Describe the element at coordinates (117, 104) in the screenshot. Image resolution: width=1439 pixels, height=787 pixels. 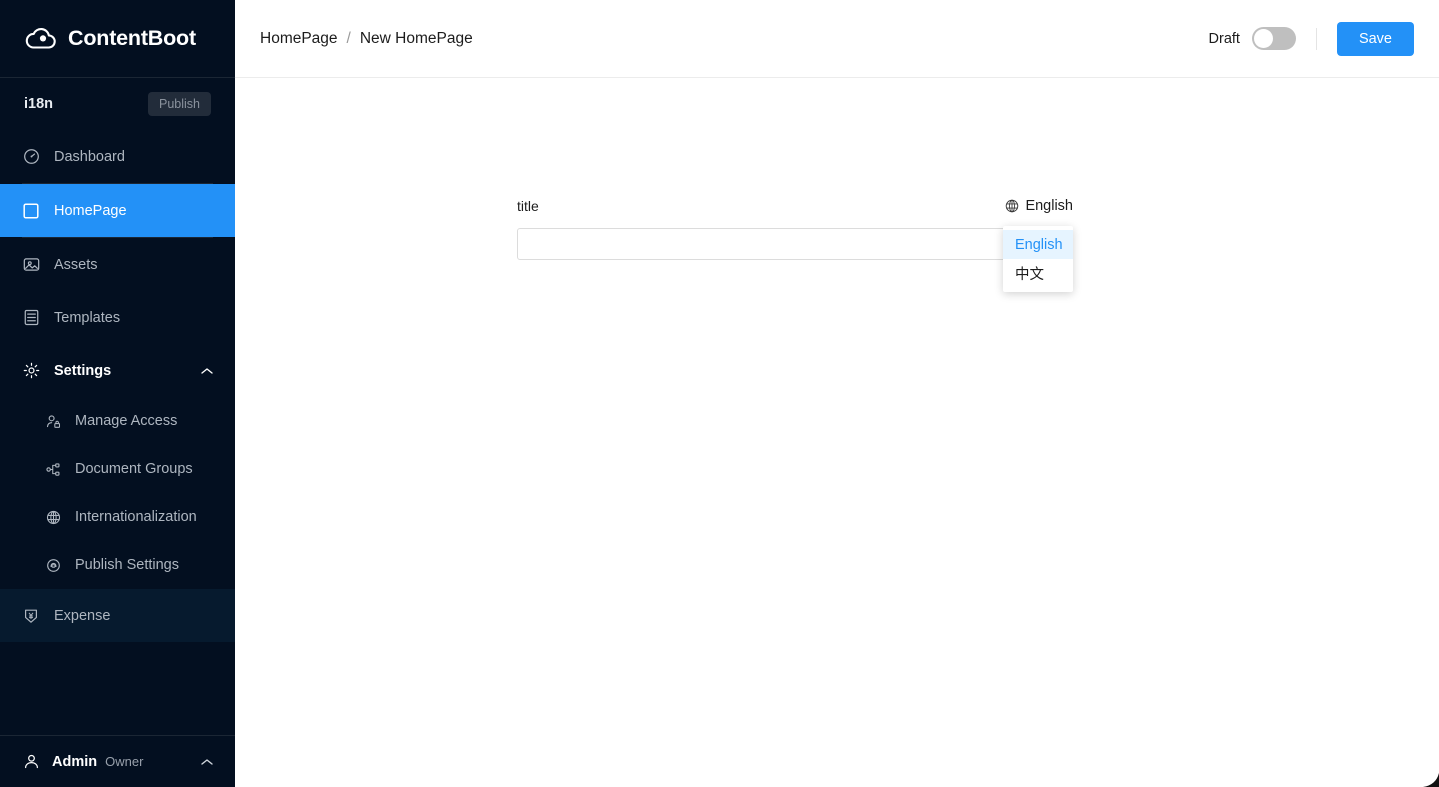
I see `project-row: i18n Publish` at that location.